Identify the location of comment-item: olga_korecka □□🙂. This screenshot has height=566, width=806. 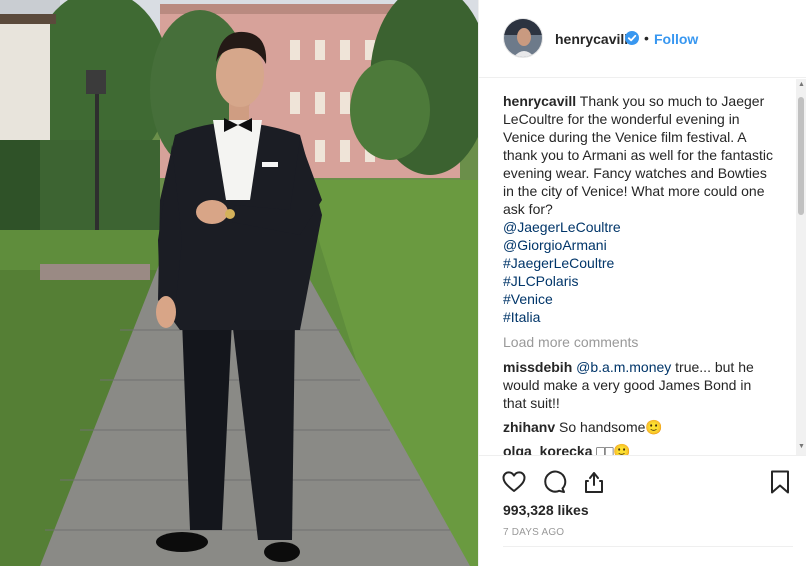
(638, 448).